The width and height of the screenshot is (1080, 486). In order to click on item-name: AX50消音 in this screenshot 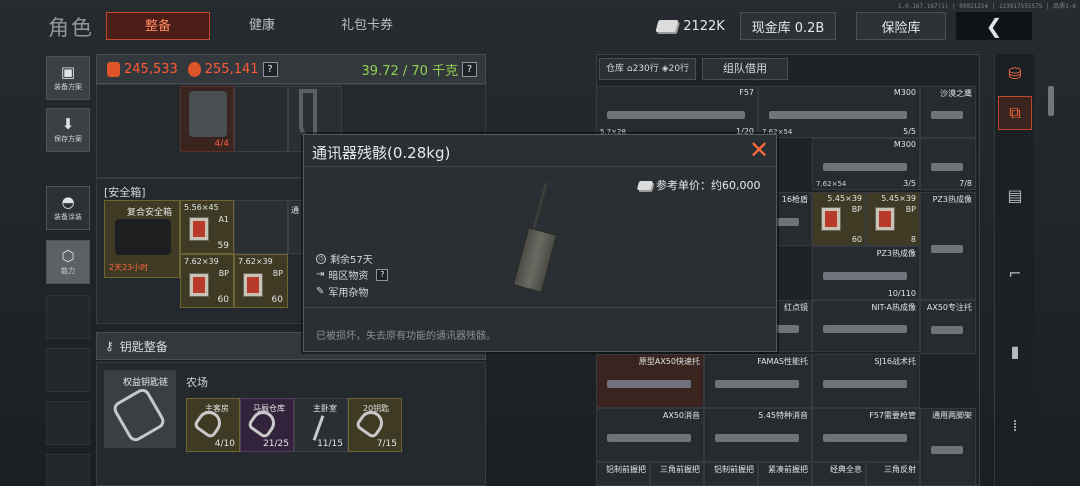, I will do `click(681, 415)`.